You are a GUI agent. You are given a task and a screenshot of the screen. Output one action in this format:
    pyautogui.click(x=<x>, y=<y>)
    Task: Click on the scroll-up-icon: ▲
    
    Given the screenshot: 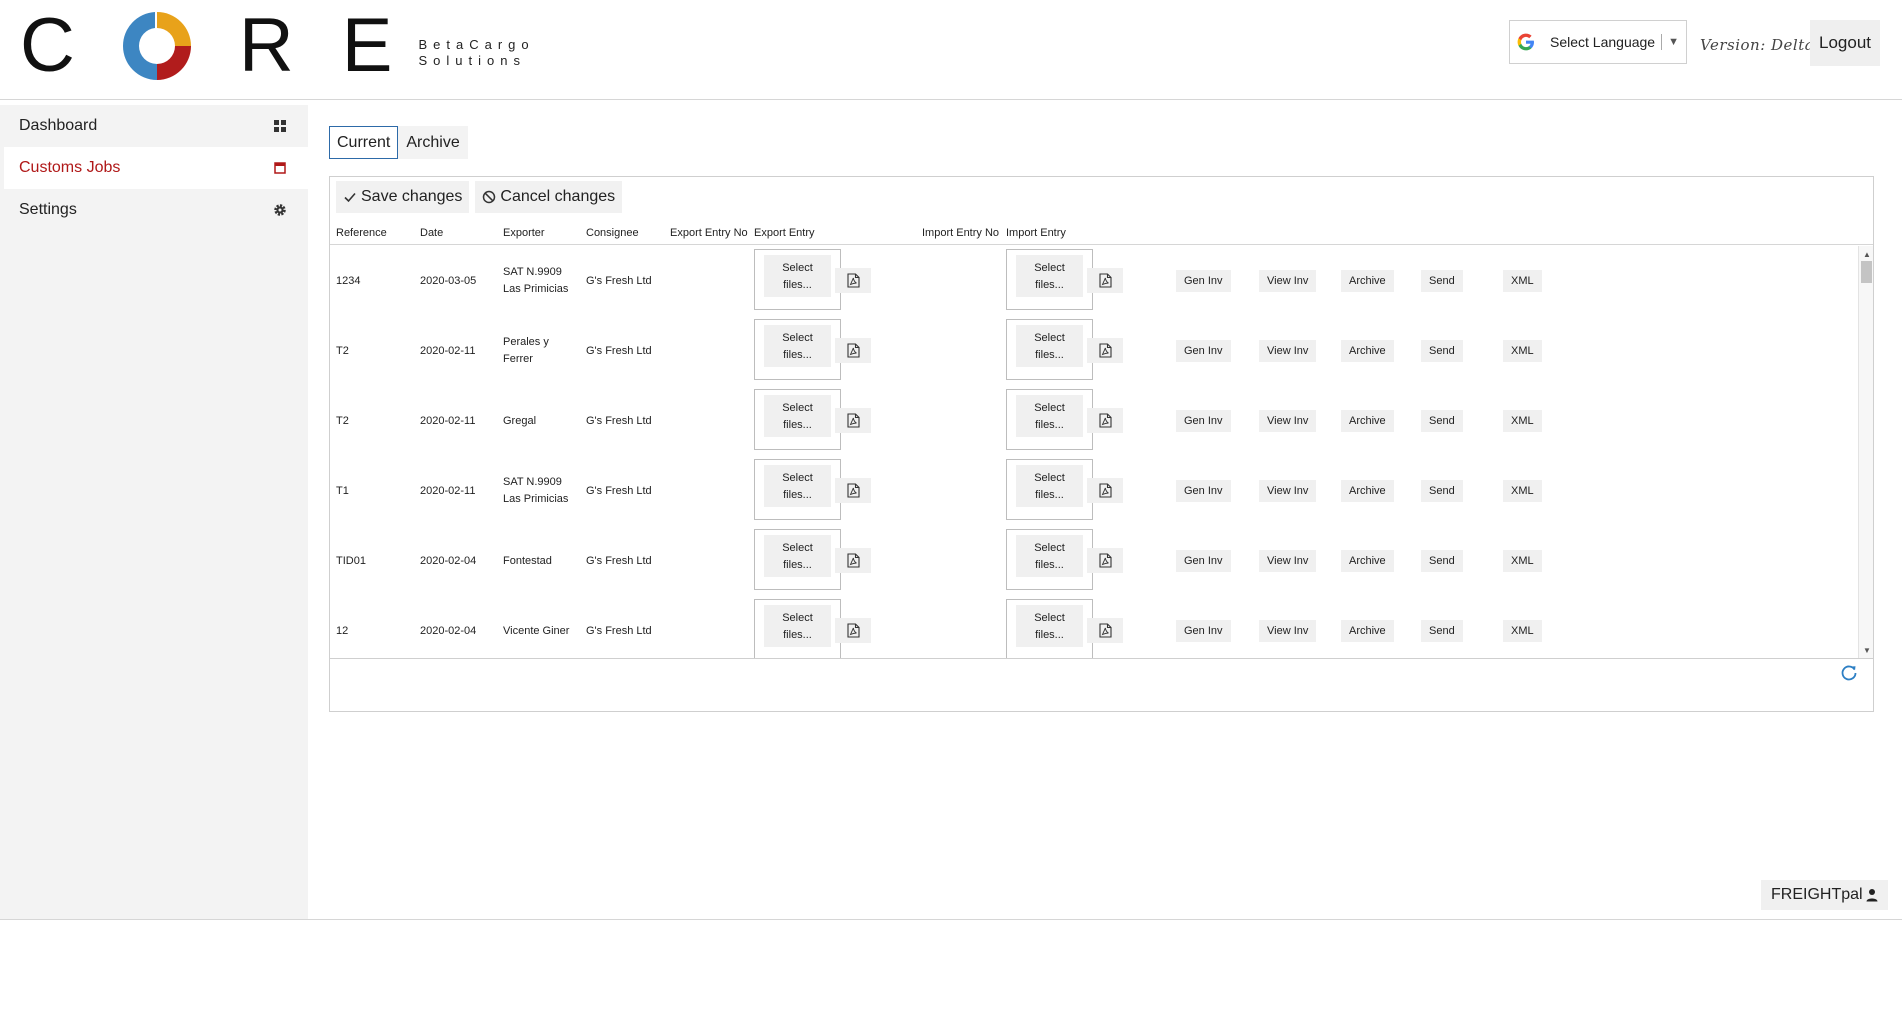 What is the action you would take?
    pyautogui.click(x=1867, y=254)
    